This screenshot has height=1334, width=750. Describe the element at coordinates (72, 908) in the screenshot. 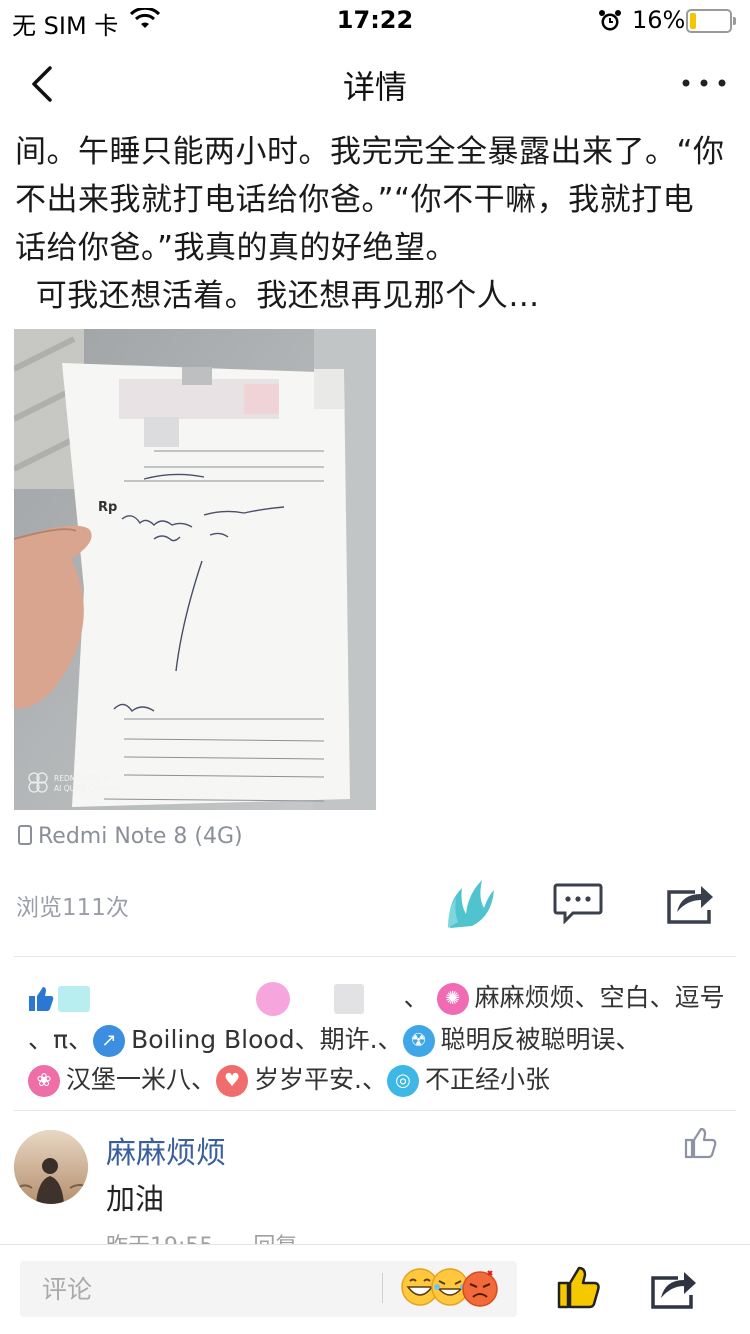

I see `view-count: 浏览111次` at that location.